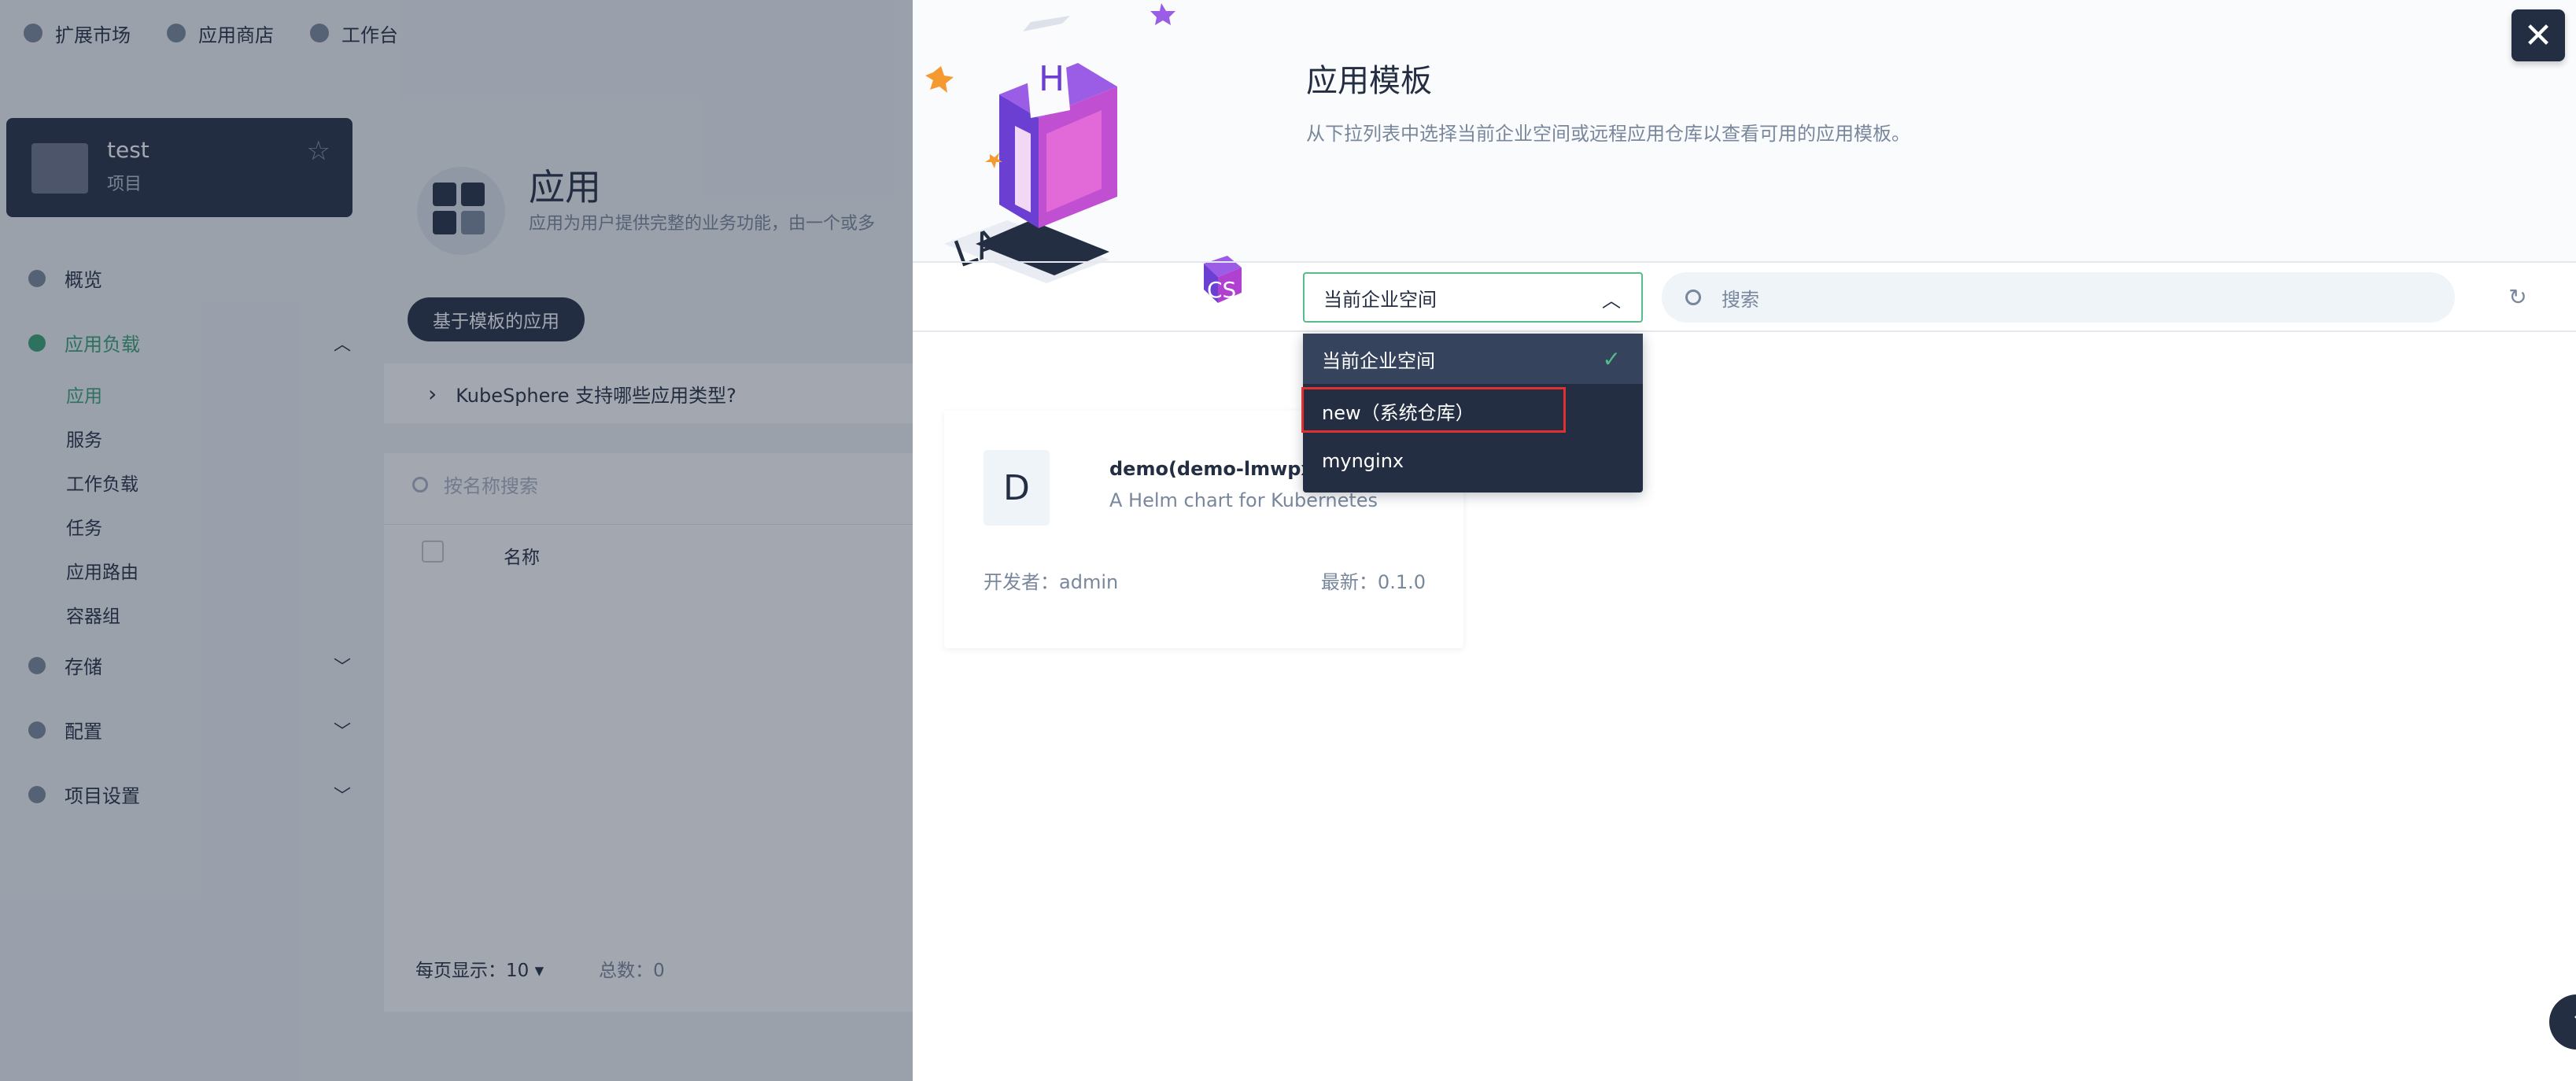 This screenshot has height=1081, width=2576. Describe the element at coordinates (2518, 297) in the screenshot. I see `refresh-icon: ↻` at that location.